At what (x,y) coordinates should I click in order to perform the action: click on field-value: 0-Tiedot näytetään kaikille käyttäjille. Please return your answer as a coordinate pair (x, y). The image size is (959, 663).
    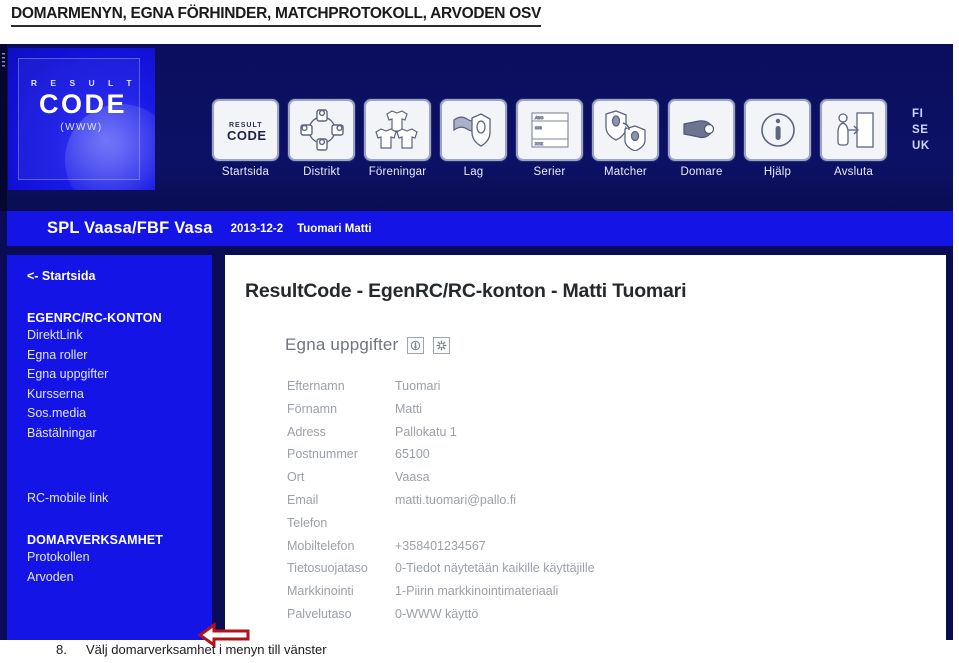
    Looking at the image, I should click on (495, 568).